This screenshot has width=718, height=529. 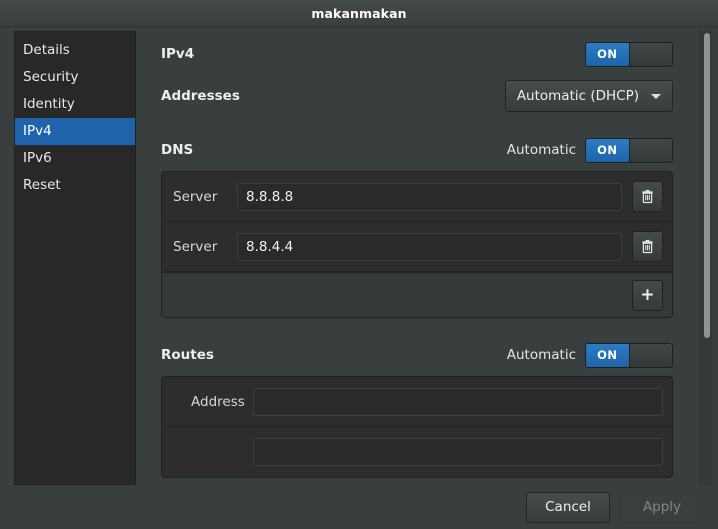 What do you see at coordinates (187, 355) in the screenshot?
I see `routes-label: Routes` at bounding box center [187, 355].